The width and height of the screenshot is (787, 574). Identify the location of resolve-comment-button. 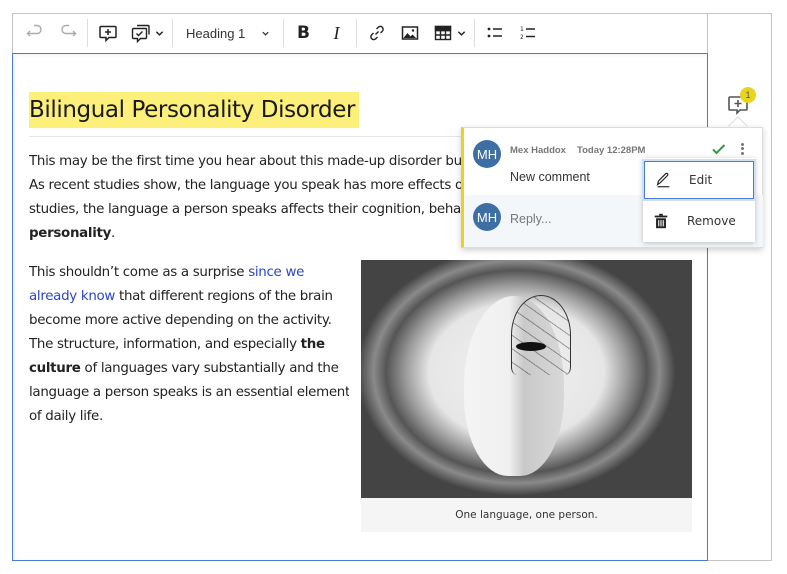
(719, 149).